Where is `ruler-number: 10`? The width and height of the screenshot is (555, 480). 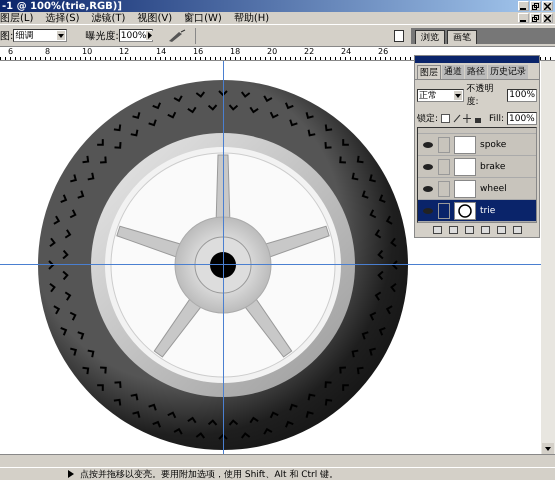
ruler-number: 10 is located at coordinates (88, 51).